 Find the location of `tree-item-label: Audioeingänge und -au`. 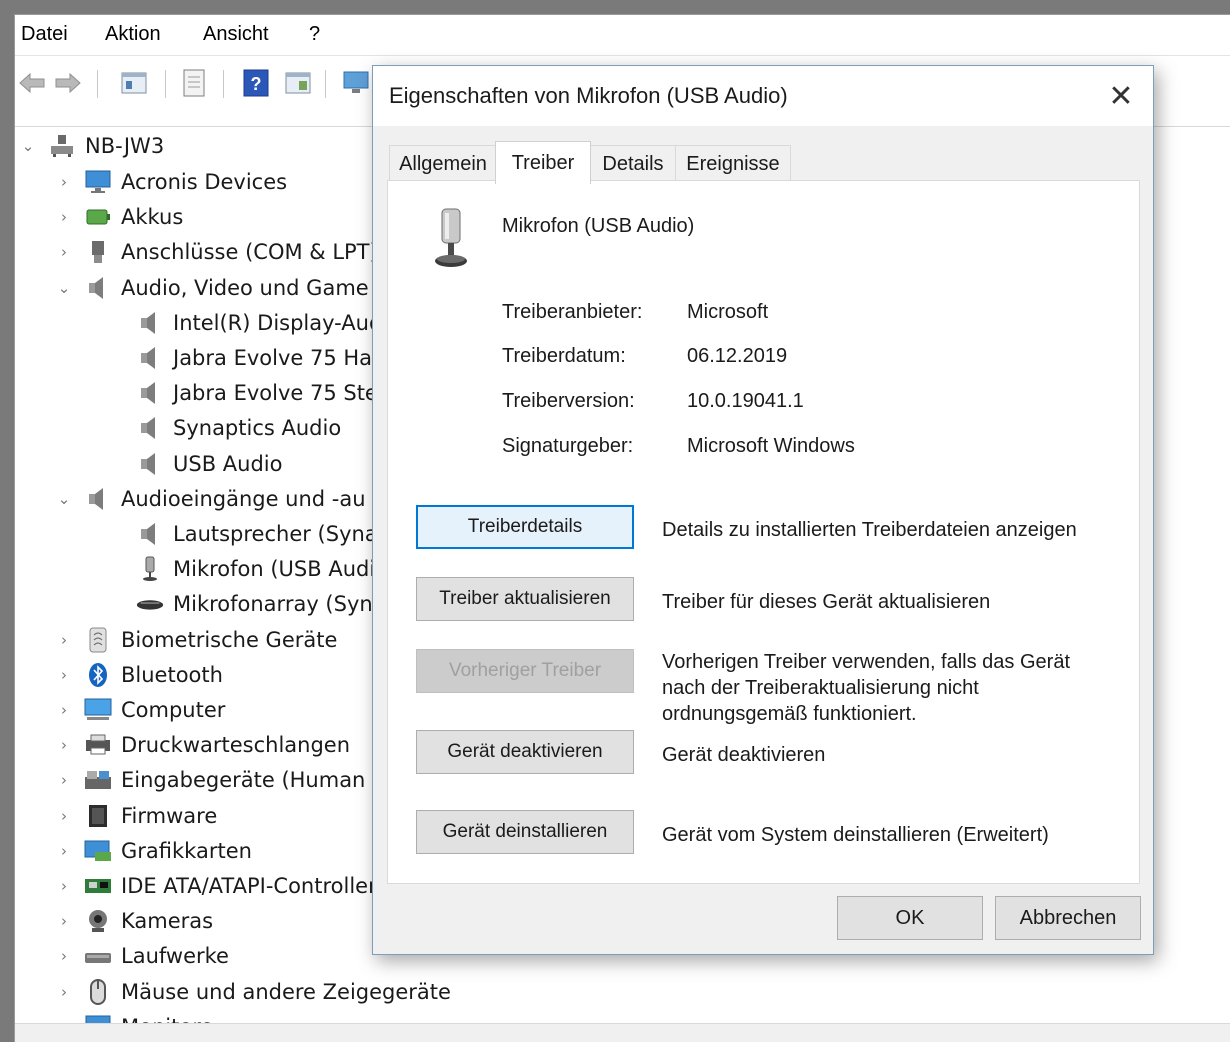

tree-item-label: Audioeingänge und -au is located at coordinates (243, 498).